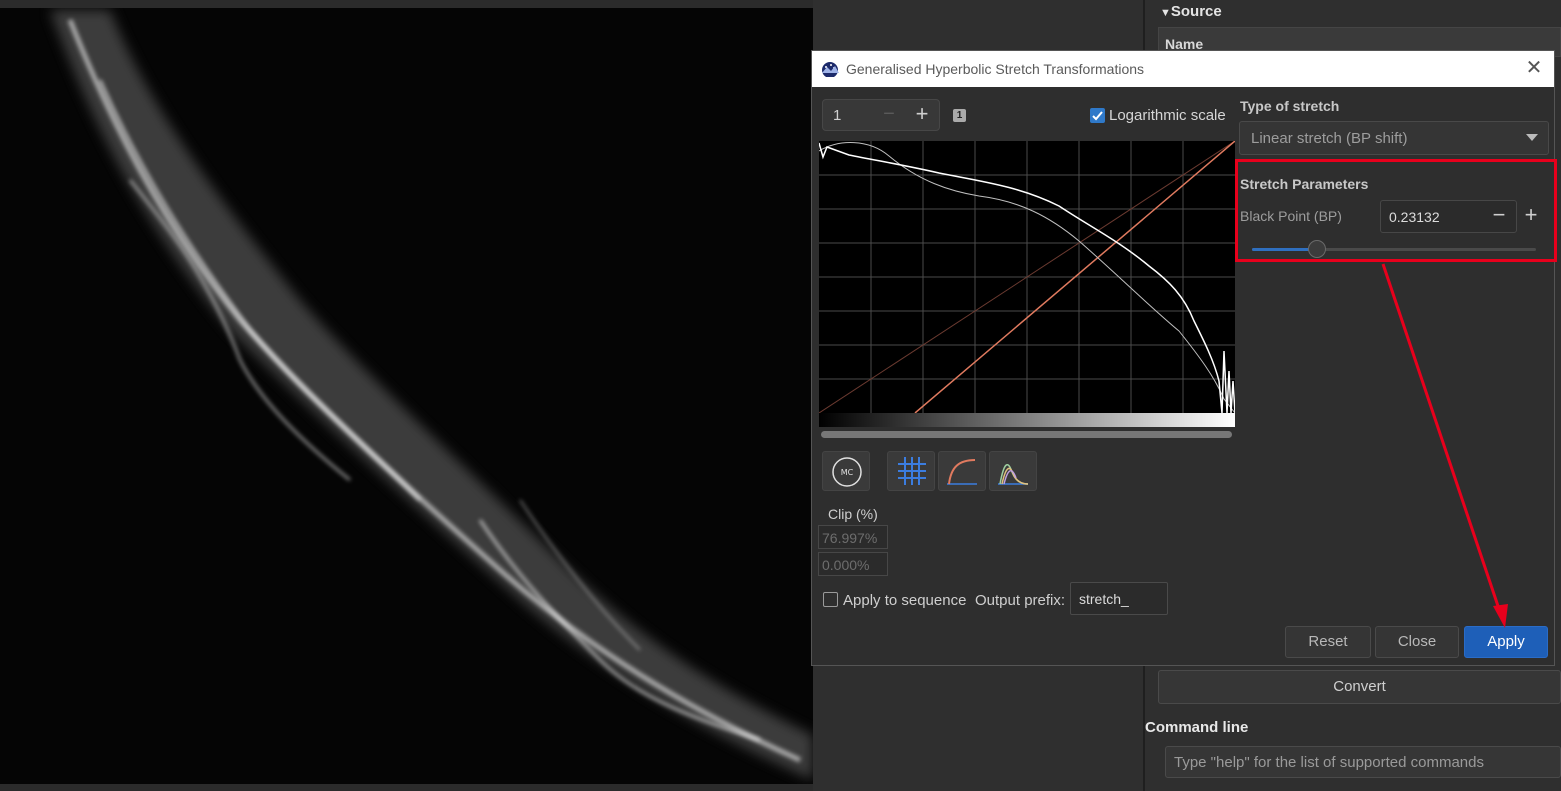 The height and width of the screenshot is (791, 1561). What do you see at coordinates (1534, 68) in the screenshot?
I see `close-icon: ✕` at bounding box center [1534, 68].